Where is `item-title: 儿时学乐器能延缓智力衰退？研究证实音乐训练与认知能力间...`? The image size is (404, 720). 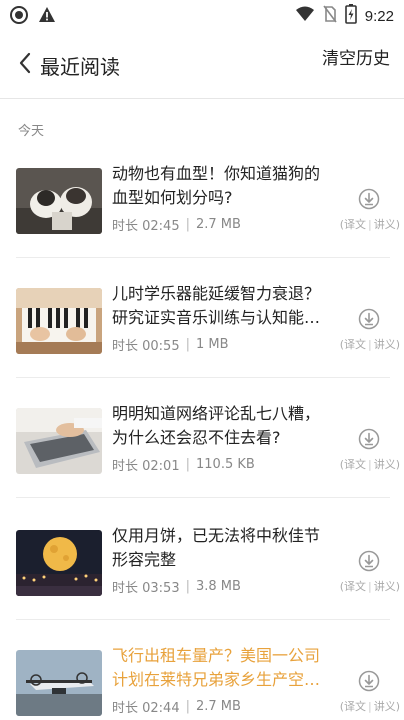 item-title: 儿时学乐器能延缓智力衰退？研究证实音乐训练与认知能力间... is located at coordinates (216, 305).